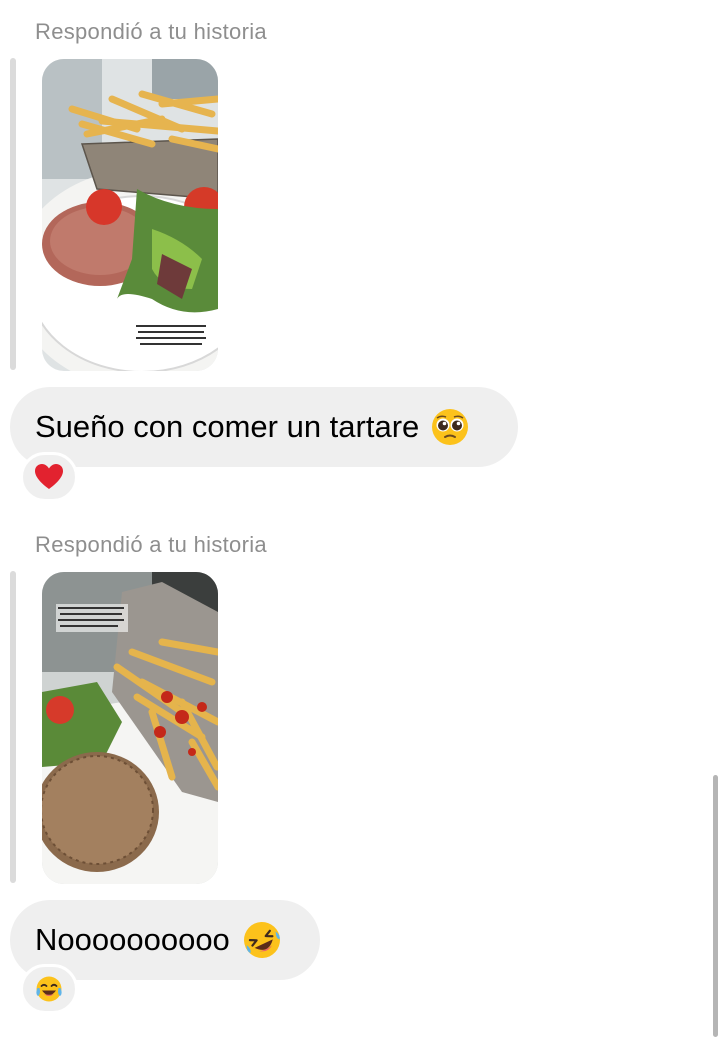  I want to click on message-bubble: Sueño con comer un tartare, so click(264, 427).